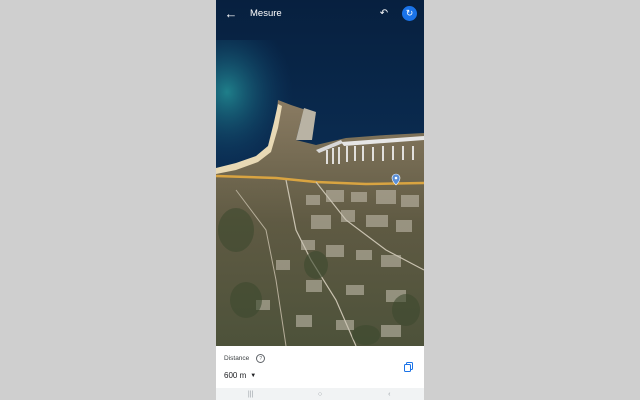 Image resolution: width=640 pixels, height=400 pixels. I want to click on undo-button: ↶, so click(384, 13).